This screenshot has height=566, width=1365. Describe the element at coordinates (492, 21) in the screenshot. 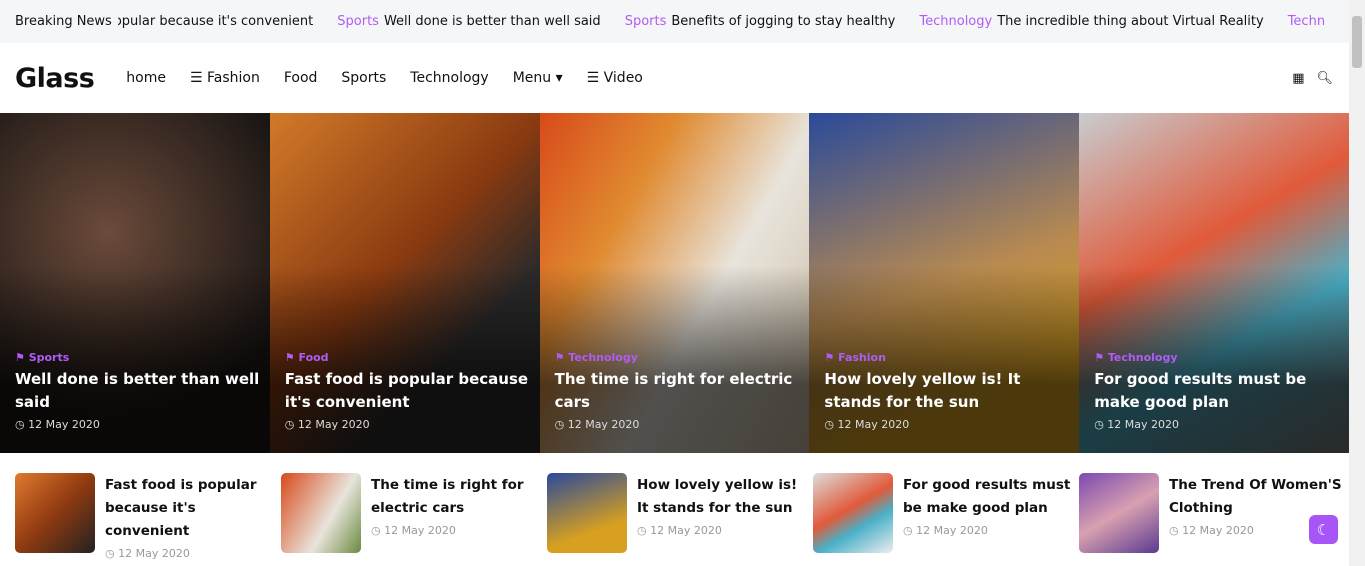

I see `ticker-title: Well done is better than well said` at that location.